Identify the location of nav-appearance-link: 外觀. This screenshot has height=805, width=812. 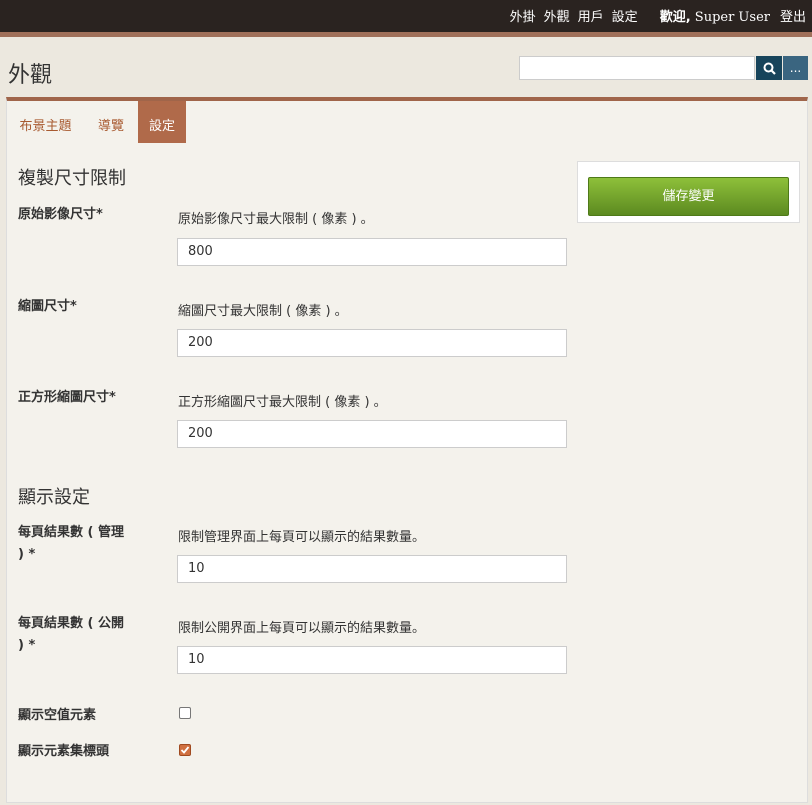
(557, 15).